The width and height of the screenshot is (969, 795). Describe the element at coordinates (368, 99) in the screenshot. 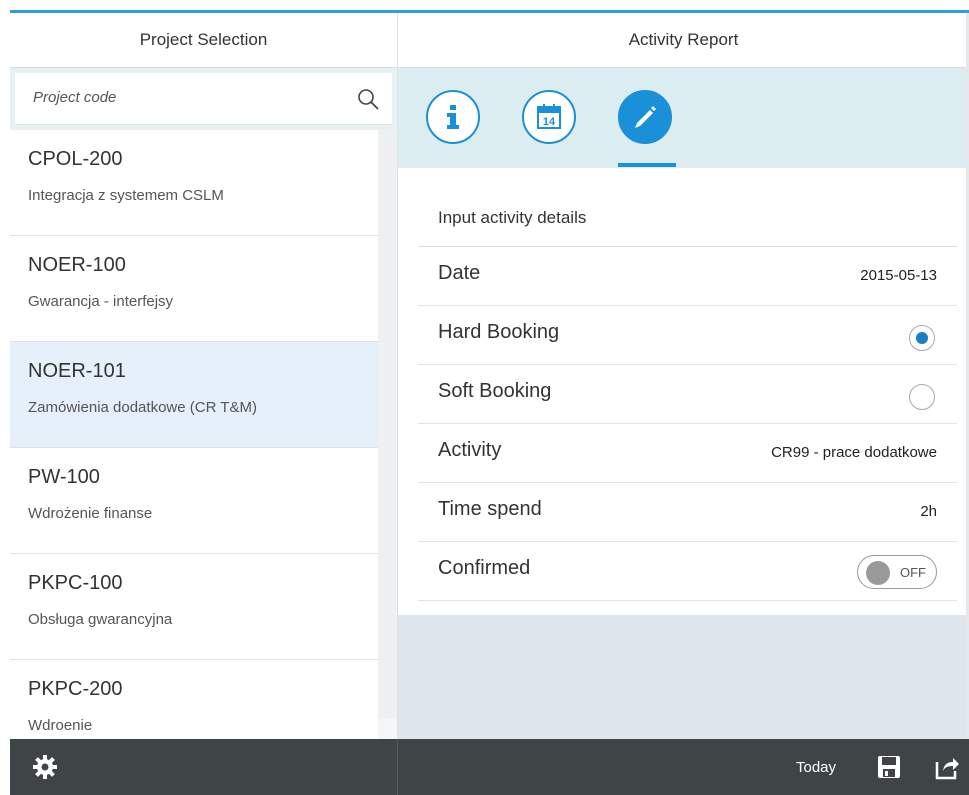

I see `search-icon` at that location.